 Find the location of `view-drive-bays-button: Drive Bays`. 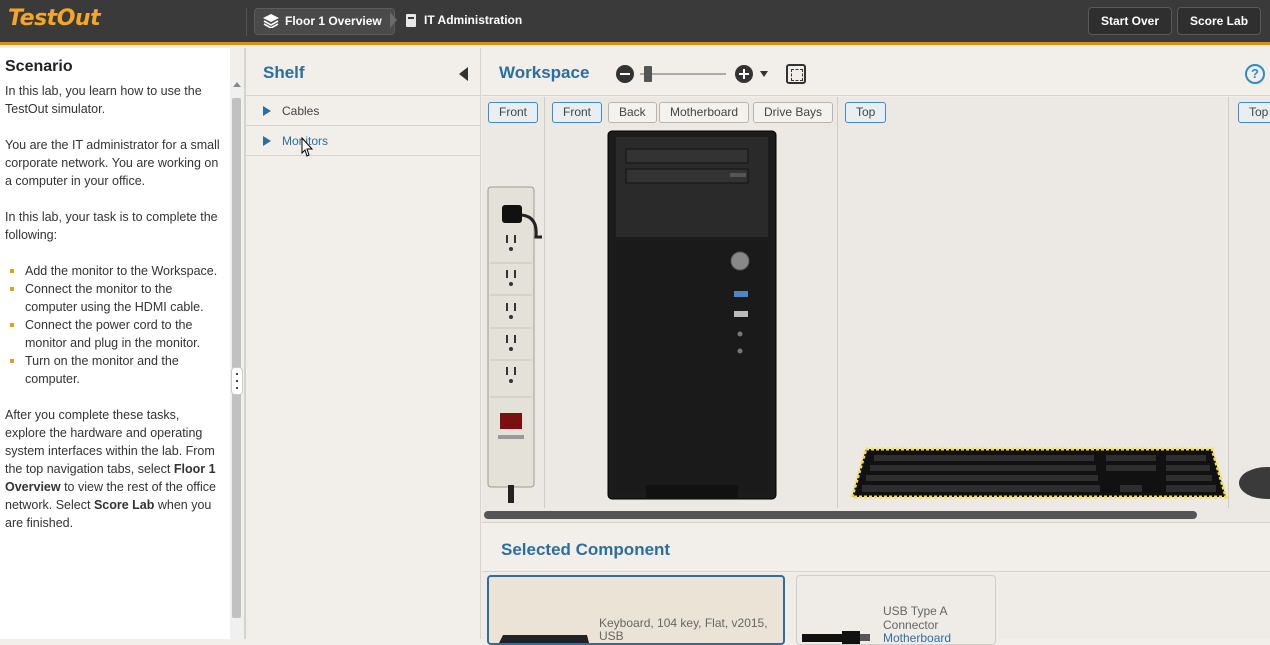

view-drive-bays-button: Drive Bays is located at coordinates (793, 112).